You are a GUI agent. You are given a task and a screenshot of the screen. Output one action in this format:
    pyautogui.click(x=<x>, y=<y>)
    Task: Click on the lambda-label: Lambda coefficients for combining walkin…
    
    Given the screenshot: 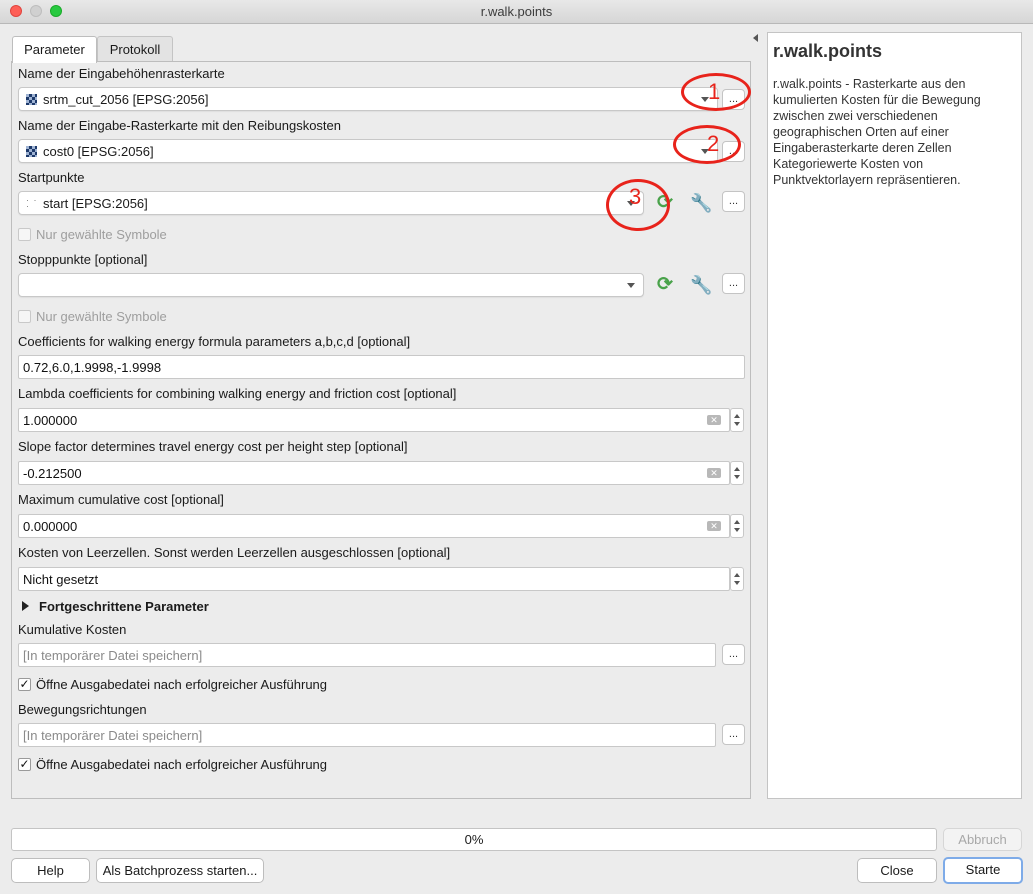 What is the action you would take?
    pyautogui.click(x=237, y=393)
    